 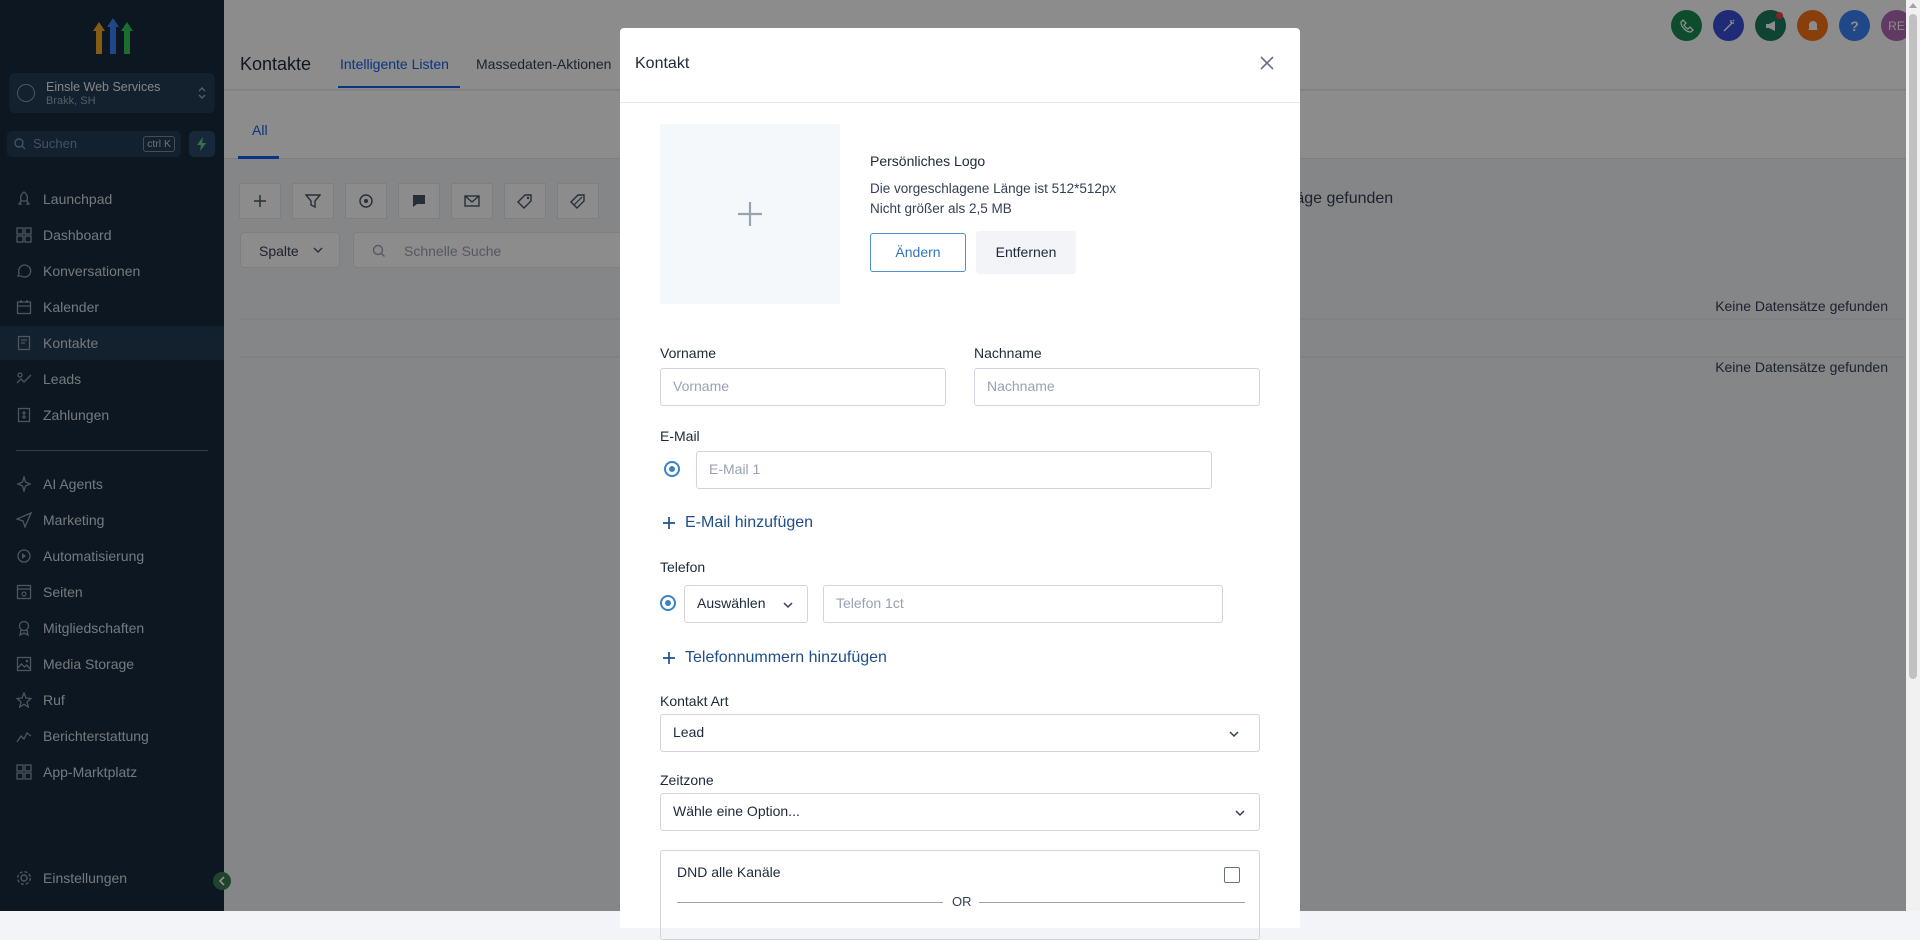 What do you see at coordinates (954, 470) in the screenshot?
I see `email-input: E-Mail 1` at bounding box center [954, 470].